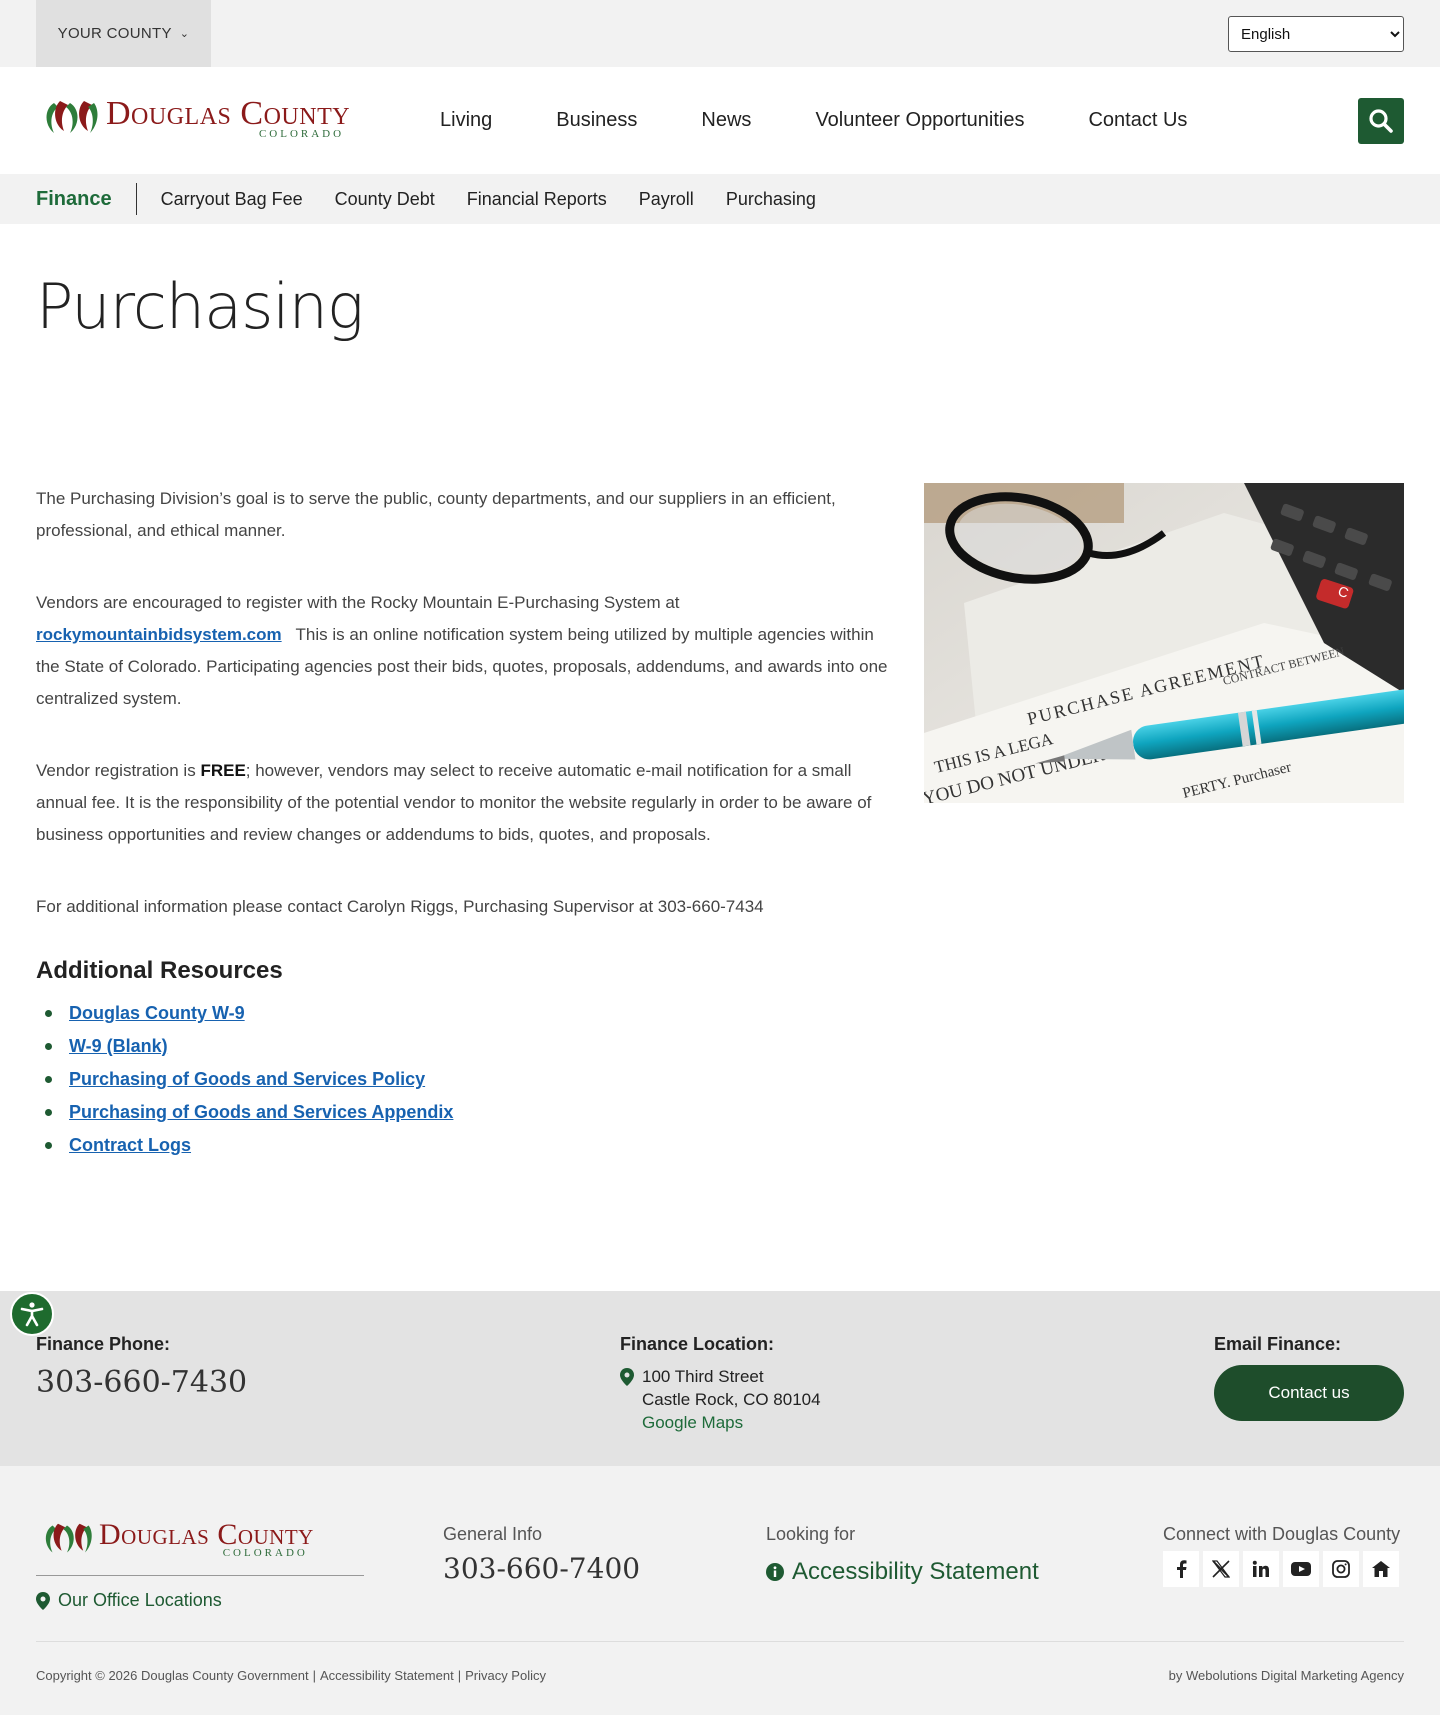 Image resolution: width=1440 pixels, height=1715 pixels. What do you see at coordinates (130, 1145) in the screenshot?
I see `resource-contract-logs-link: Contract Logs` at bounding box center [130, 1145].